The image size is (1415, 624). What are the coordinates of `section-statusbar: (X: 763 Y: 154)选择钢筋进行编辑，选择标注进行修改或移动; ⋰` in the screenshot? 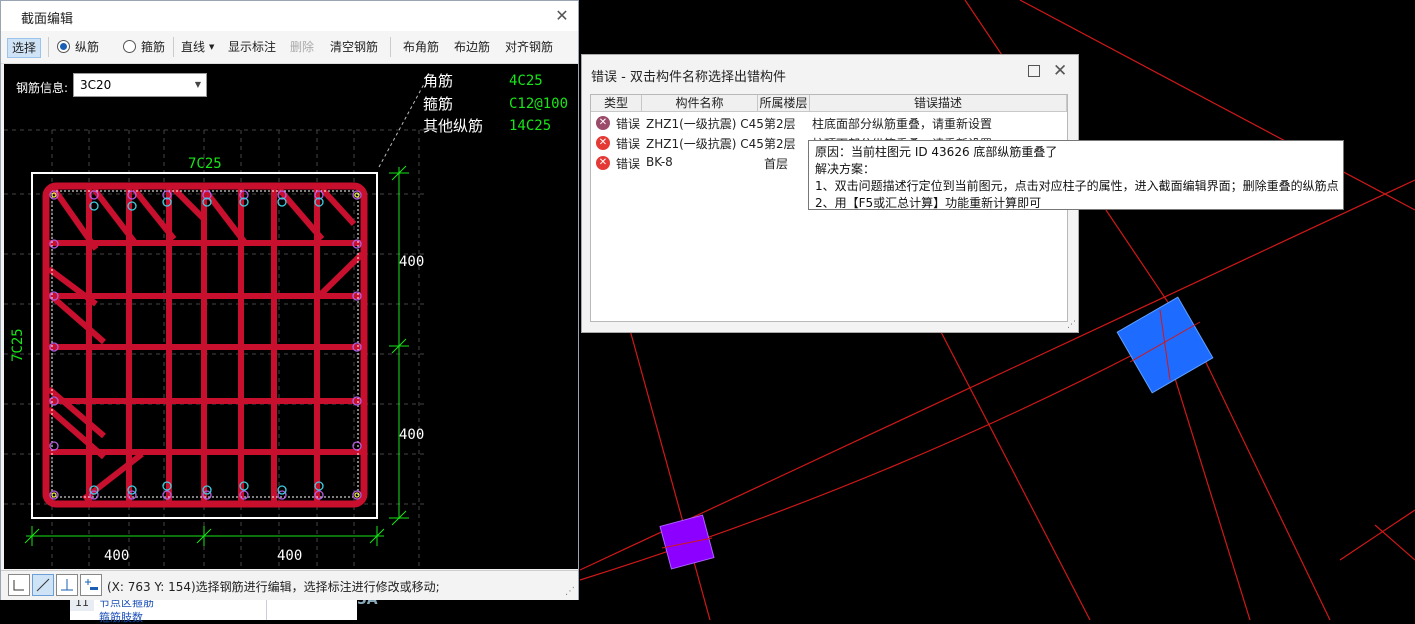 It's located at (289, 585).